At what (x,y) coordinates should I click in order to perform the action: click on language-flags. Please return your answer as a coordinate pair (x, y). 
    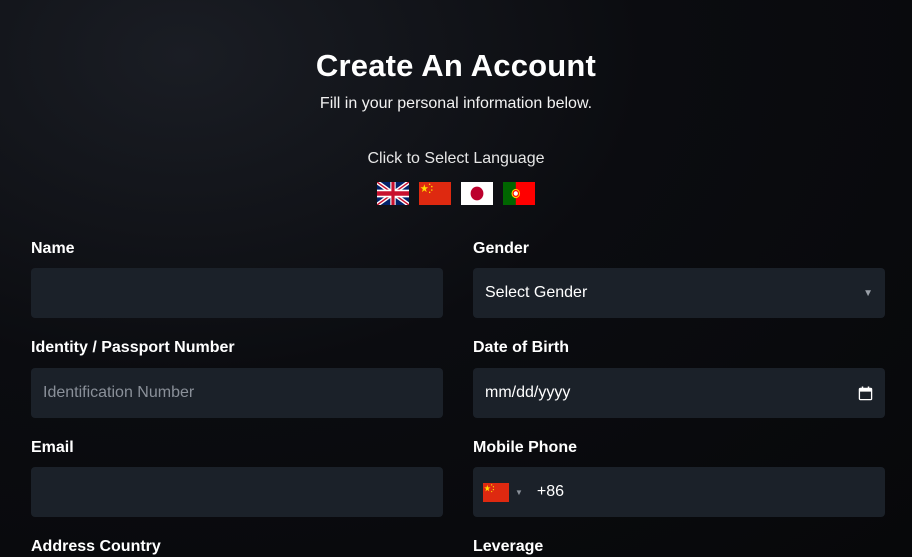
    Looking at the image, I should click on (456, 193).